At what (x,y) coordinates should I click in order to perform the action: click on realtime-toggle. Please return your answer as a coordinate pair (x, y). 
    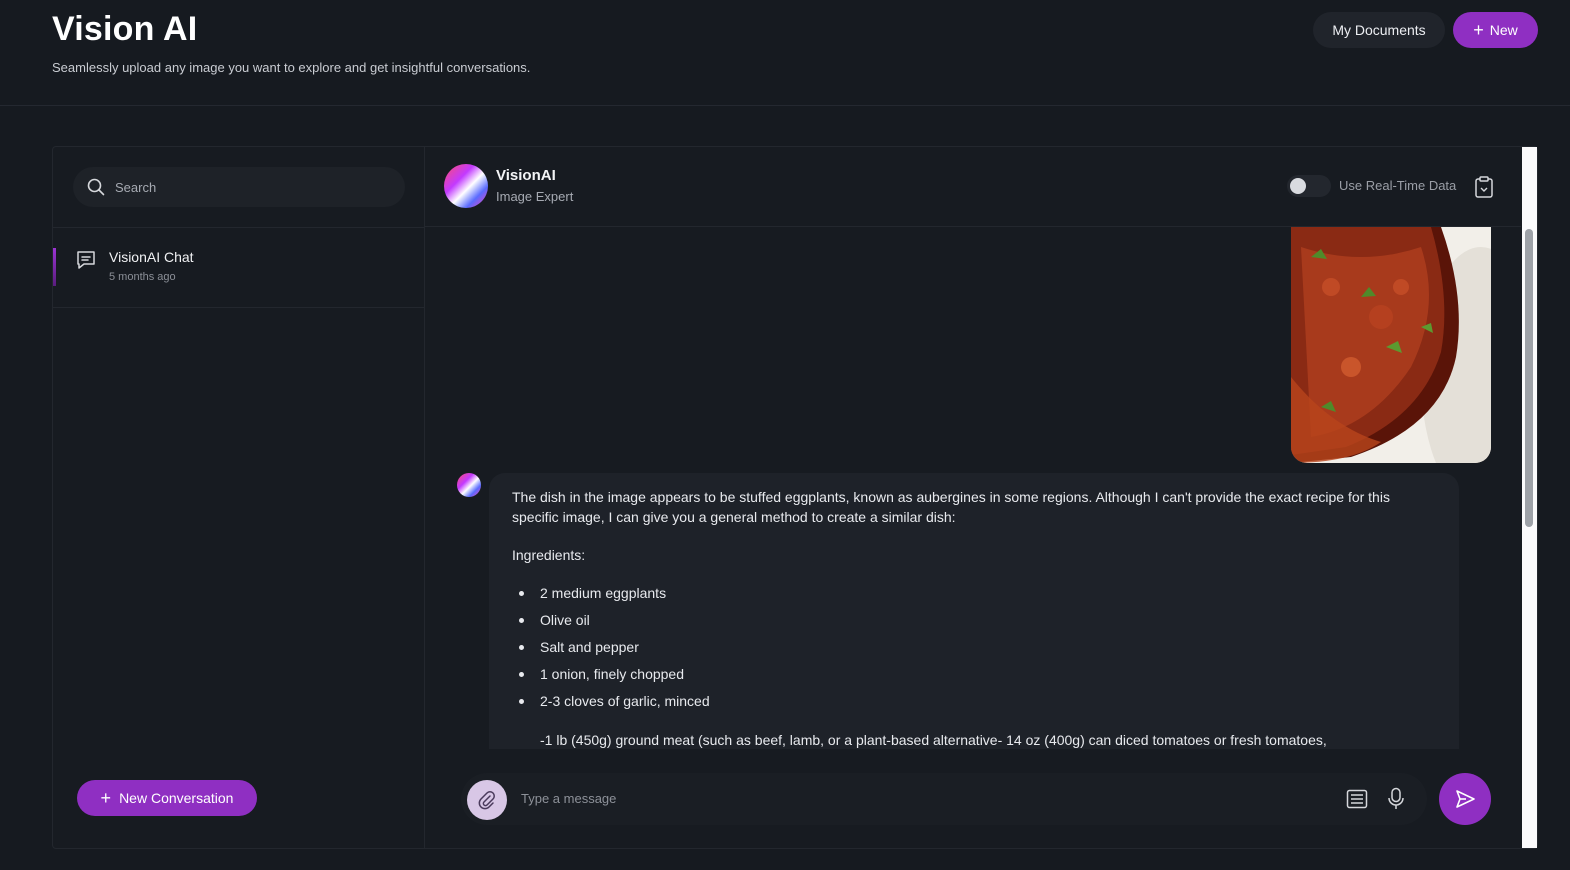
    Looking at the image, I should click on (1309, 186).